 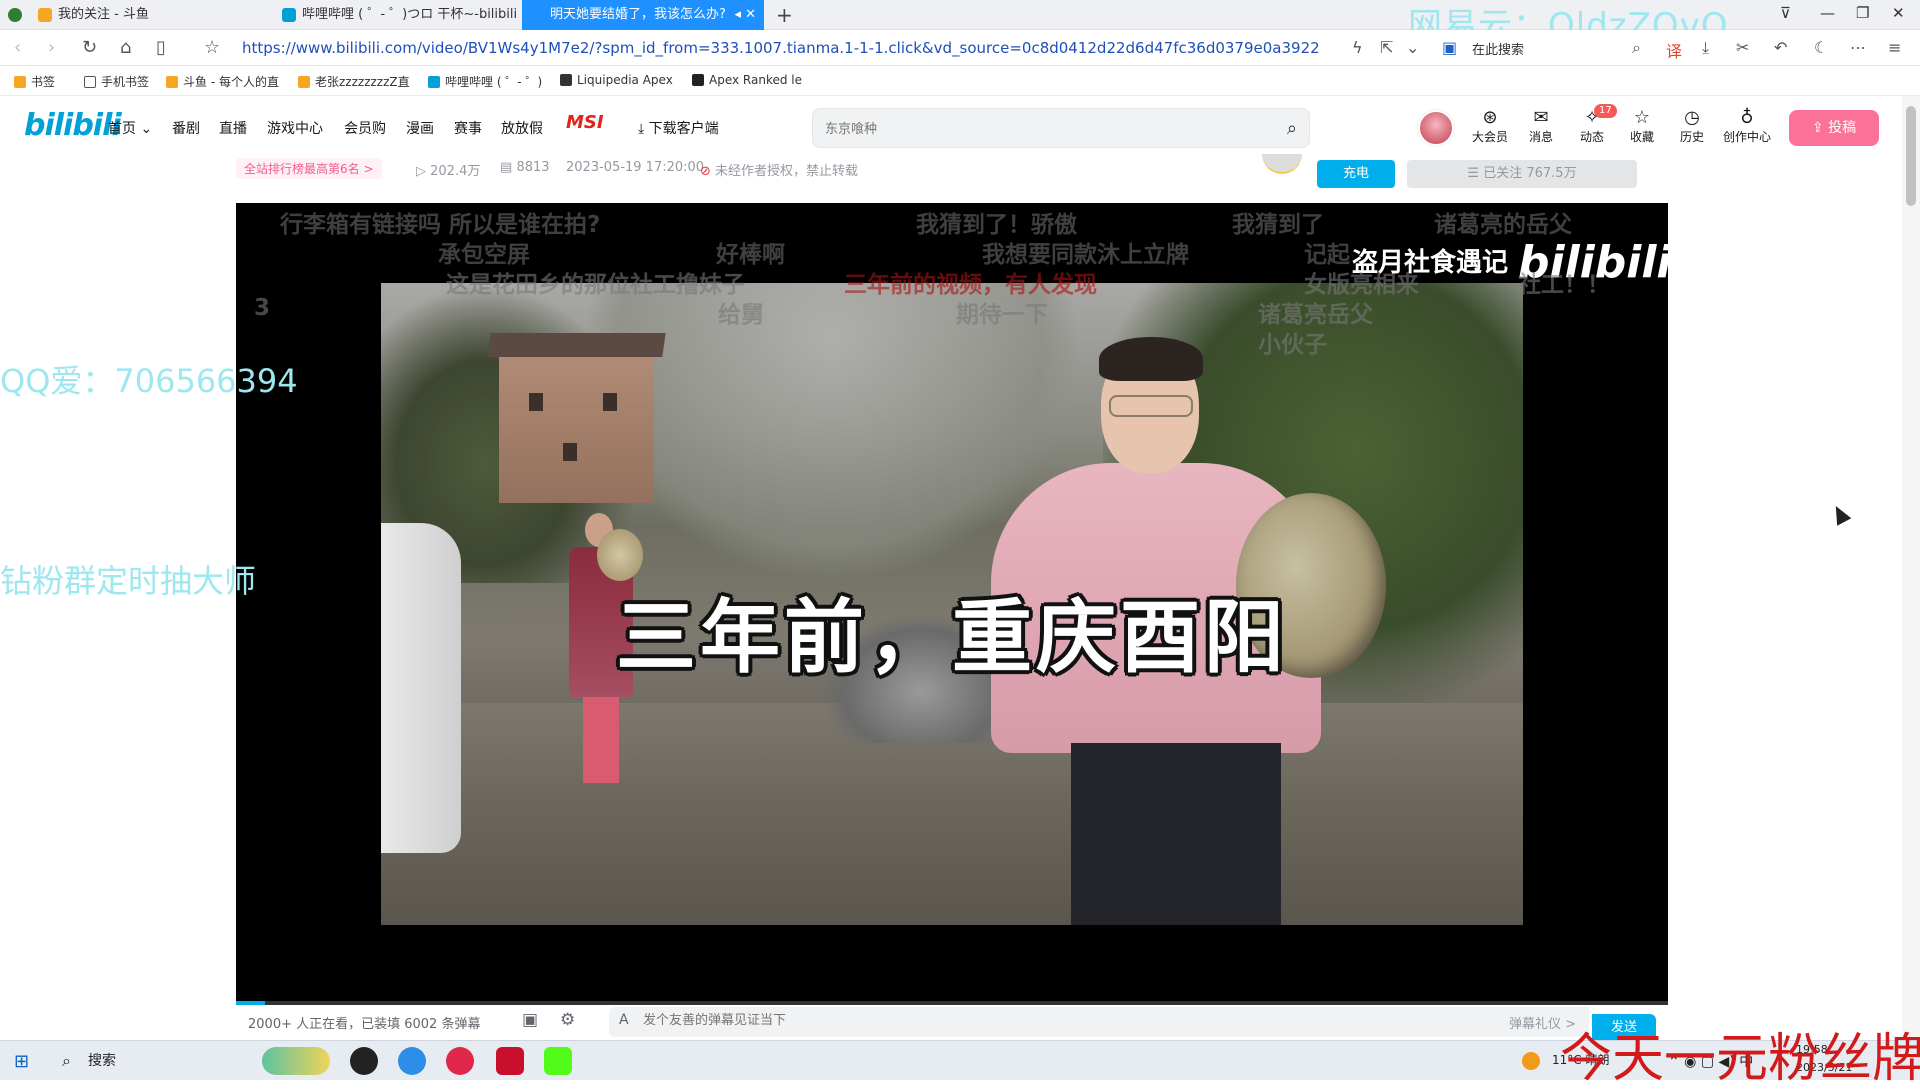 I want to click on weather-sun-icon, so click(x=1531, y=1061).